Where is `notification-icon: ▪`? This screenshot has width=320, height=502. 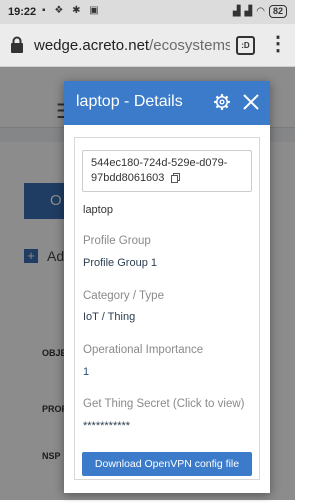 notification-icon: ▪ is located at coordinates (45, 10).